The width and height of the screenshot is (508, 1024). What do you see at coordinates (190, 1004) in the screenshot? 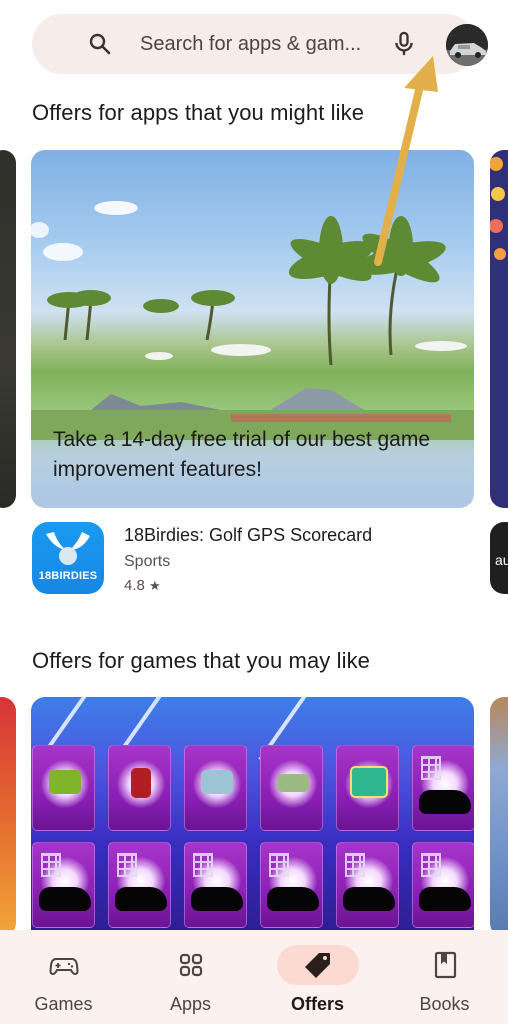
I see `nav-tab-label: Apps` at bounding box center [190, 1004].